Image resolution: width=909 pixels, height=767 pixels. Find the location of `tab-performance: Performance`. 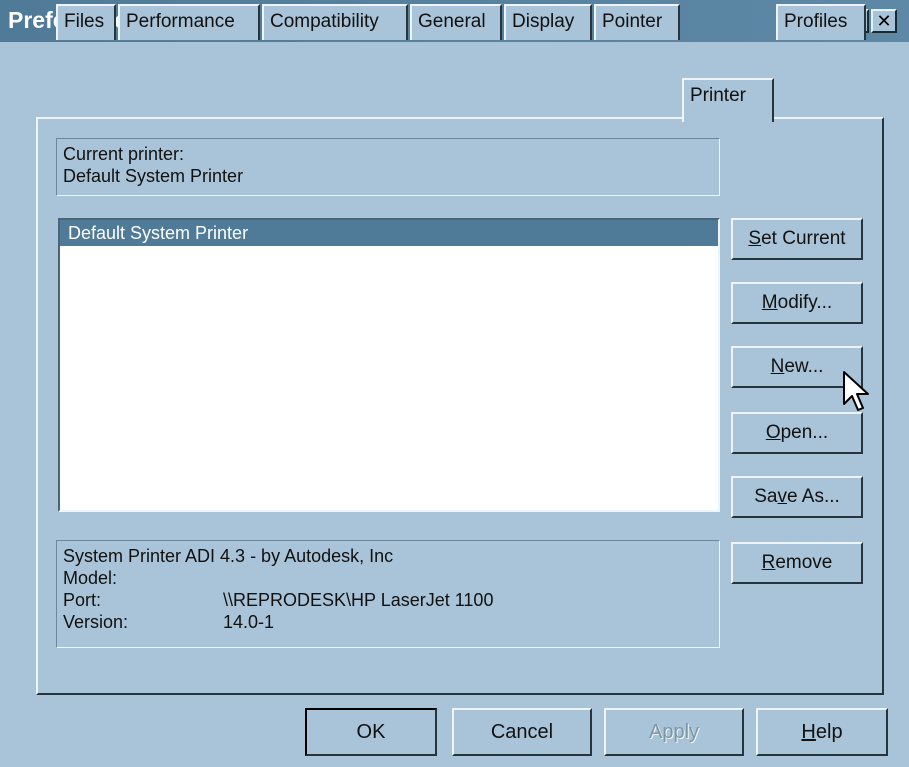

tab-performance: Performance is located at coordinates (189, 22).